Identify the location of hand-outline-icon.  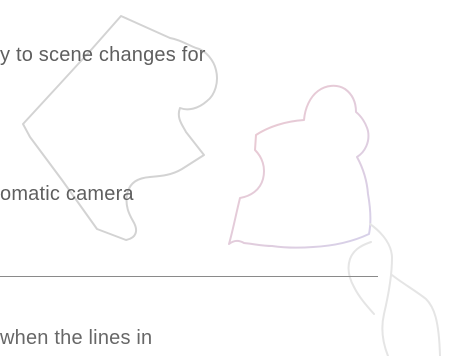
(394, 289).